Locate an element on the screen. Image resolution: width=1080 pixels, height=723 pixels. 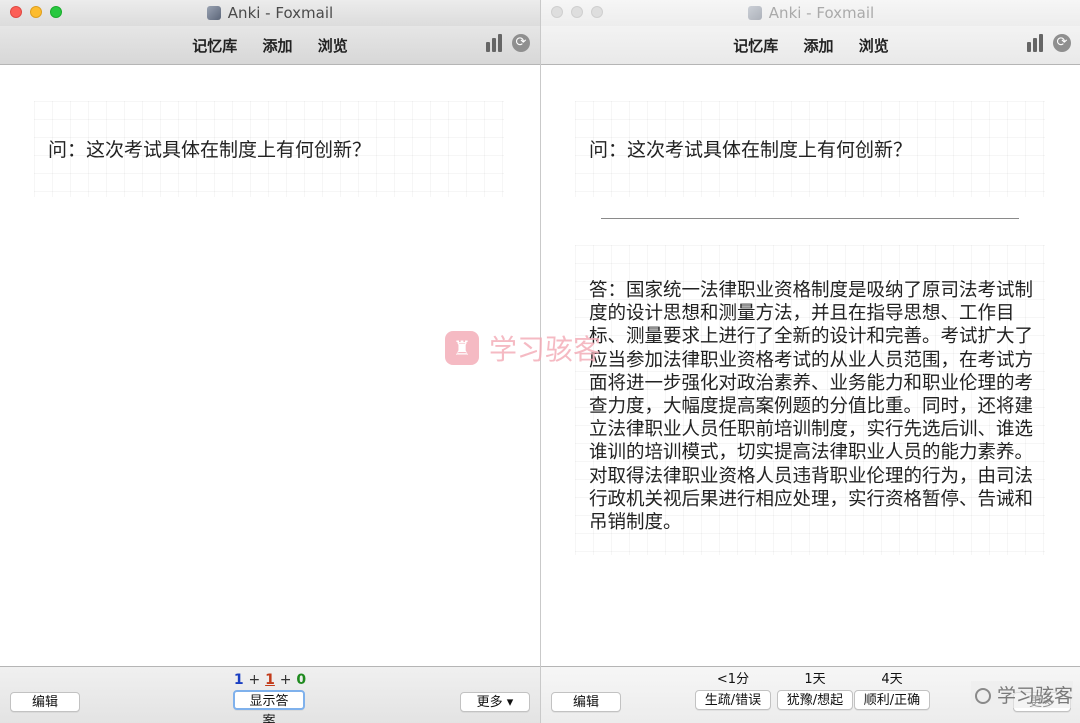
watermark-logo-icon: ♜ is located at coordinates (462, 348).